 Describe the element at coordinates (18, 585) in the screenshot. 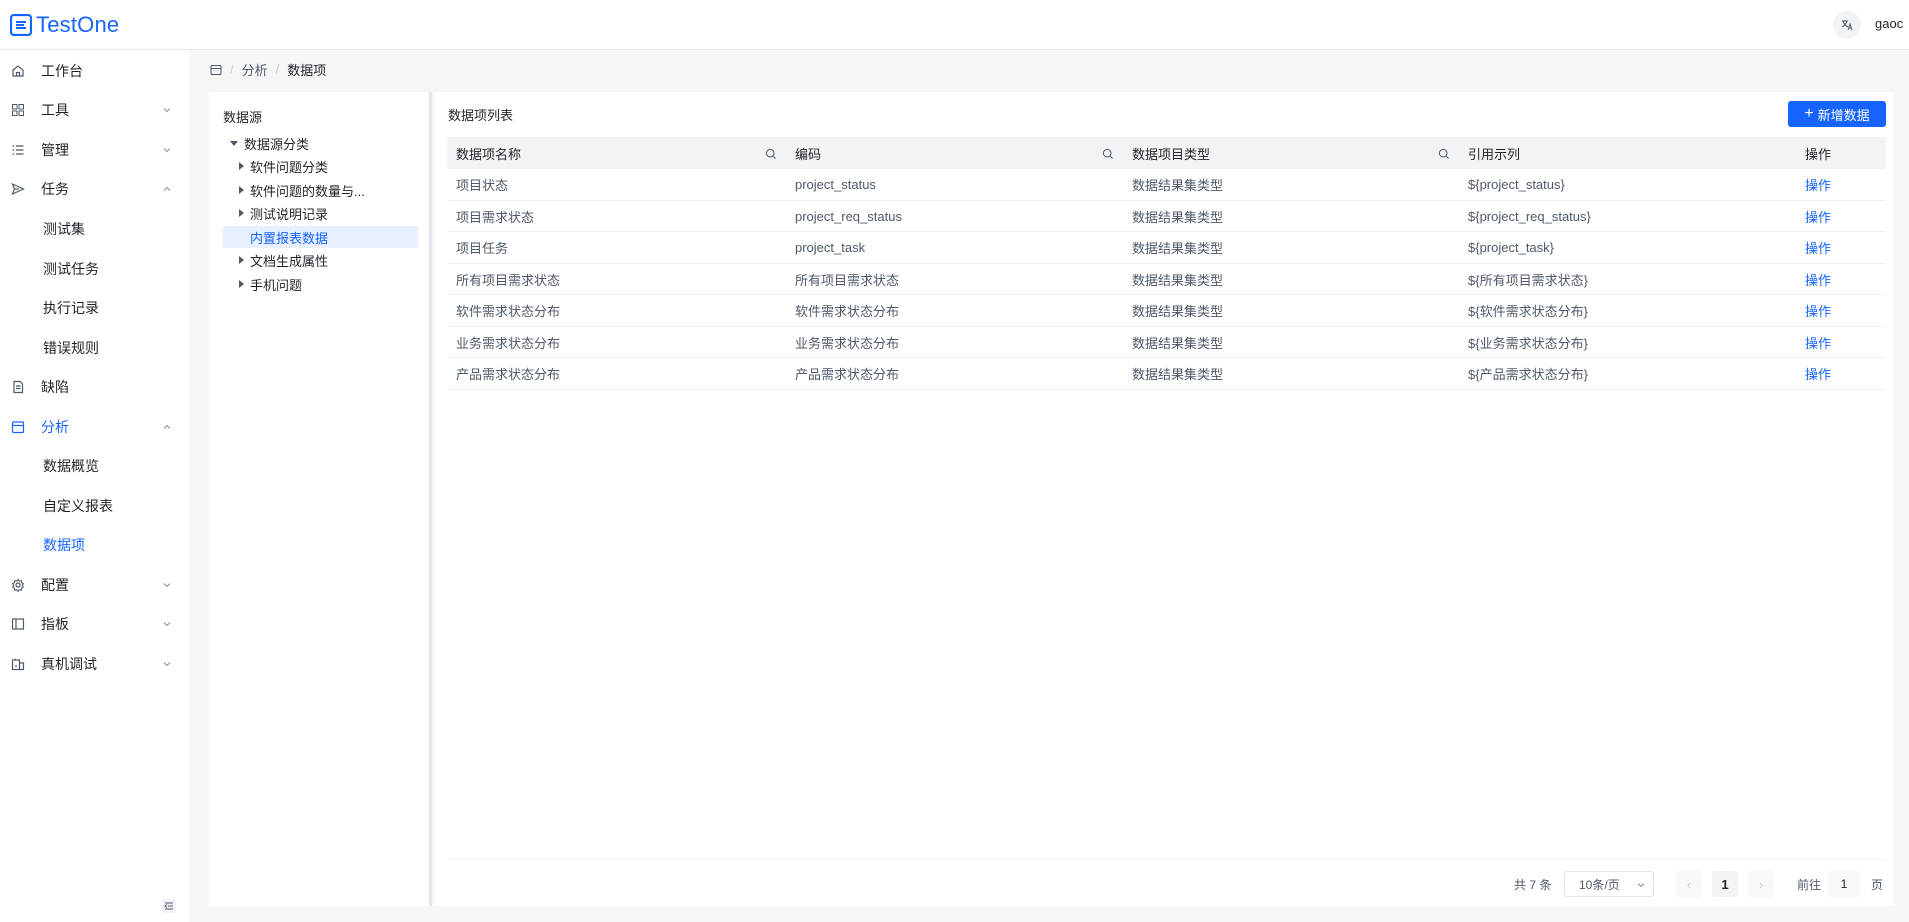

I see `gear-icon` at that location.